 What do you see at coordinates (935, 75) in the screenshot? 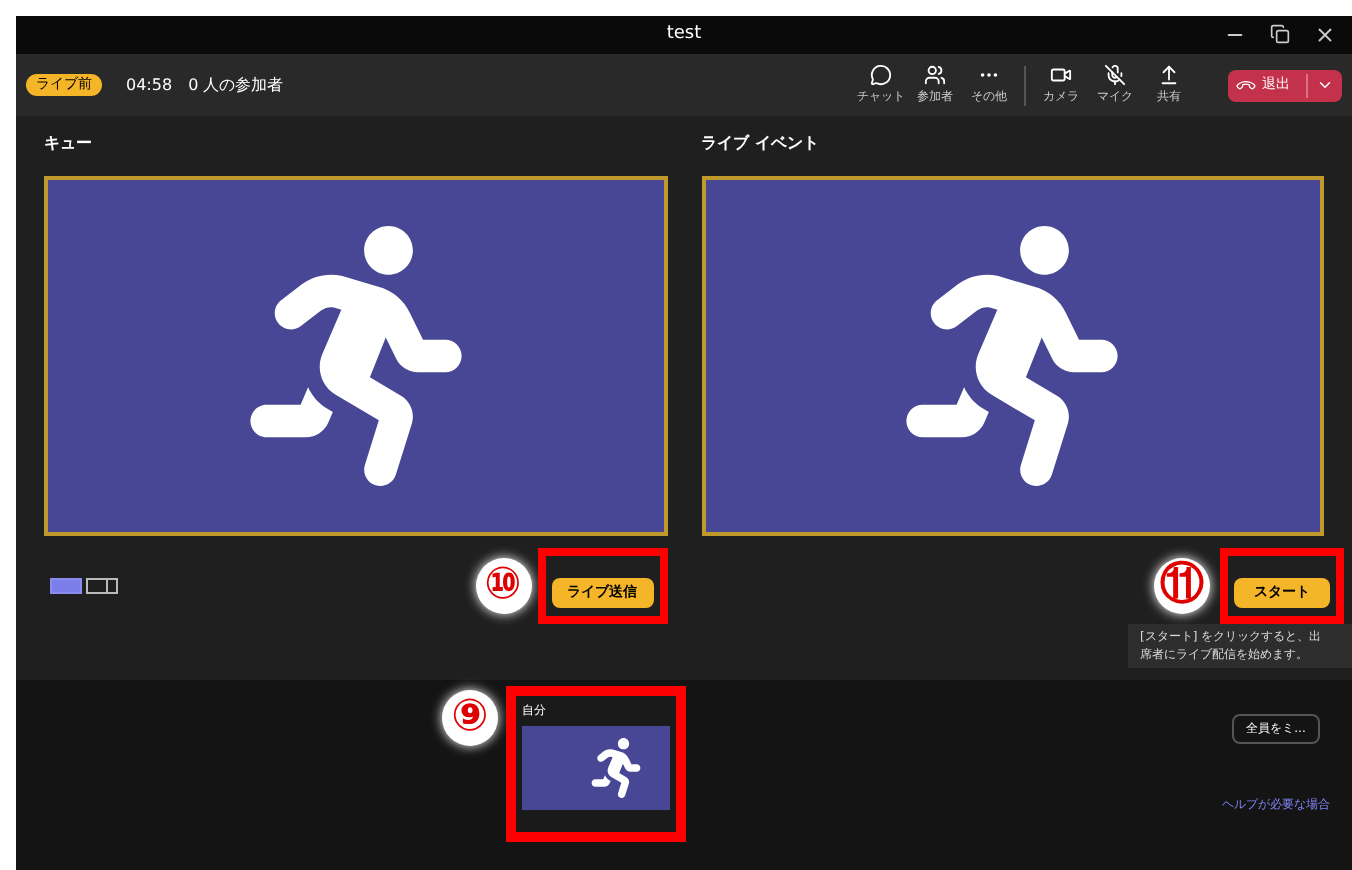
I see `people-icon` at bounding box center [935, 75].